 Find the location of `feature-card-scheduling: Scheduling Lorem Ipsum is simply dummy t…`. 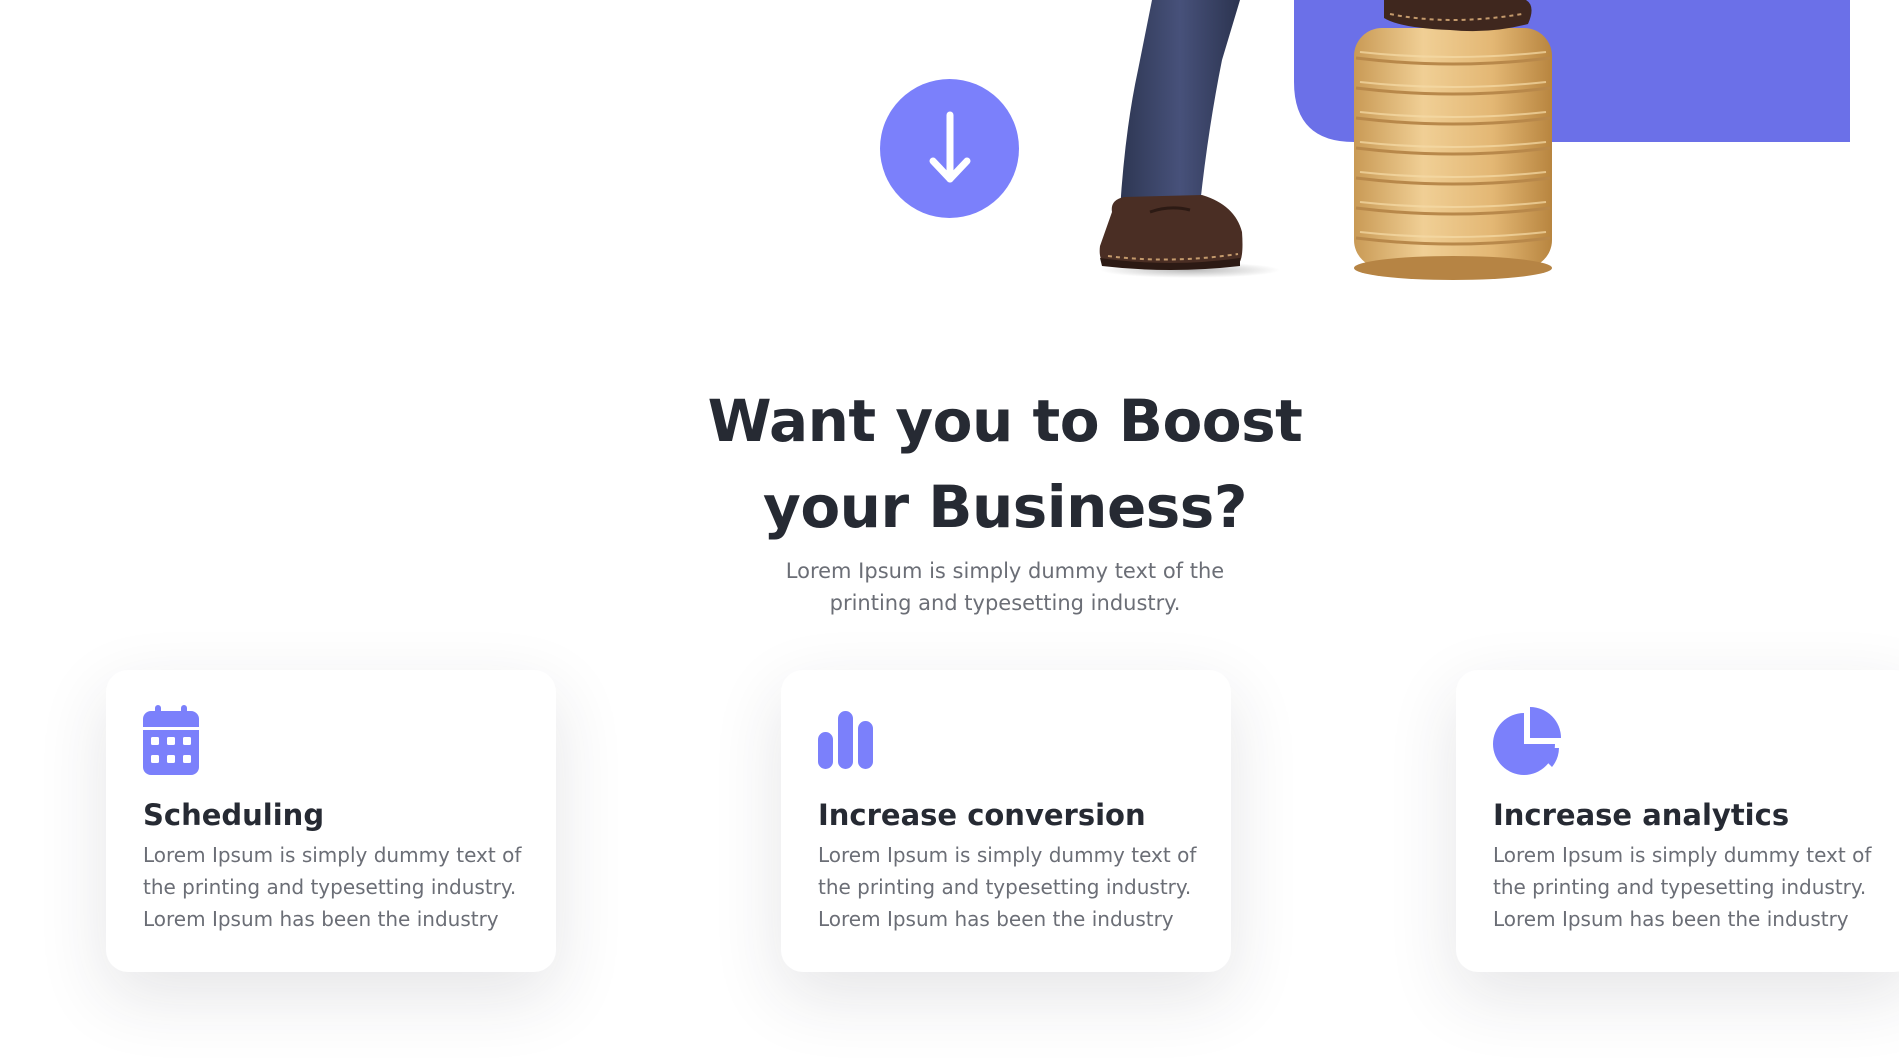

feature-card-scheduling: Scheduling Lorem Ipsum is simply dummy t… is located at coordinates (331, 821).